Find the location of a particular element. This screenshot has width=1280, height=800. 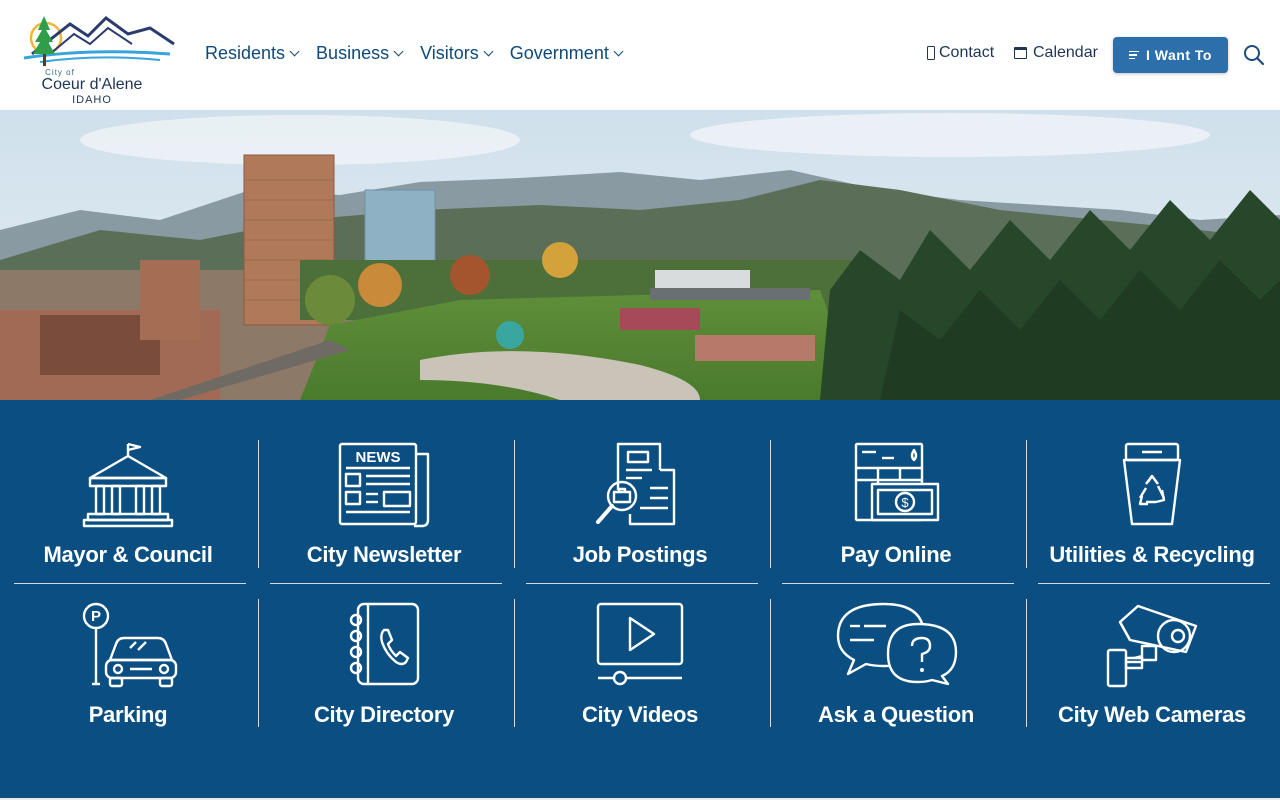

phone-book-icon is located at coordinates (384, 644).